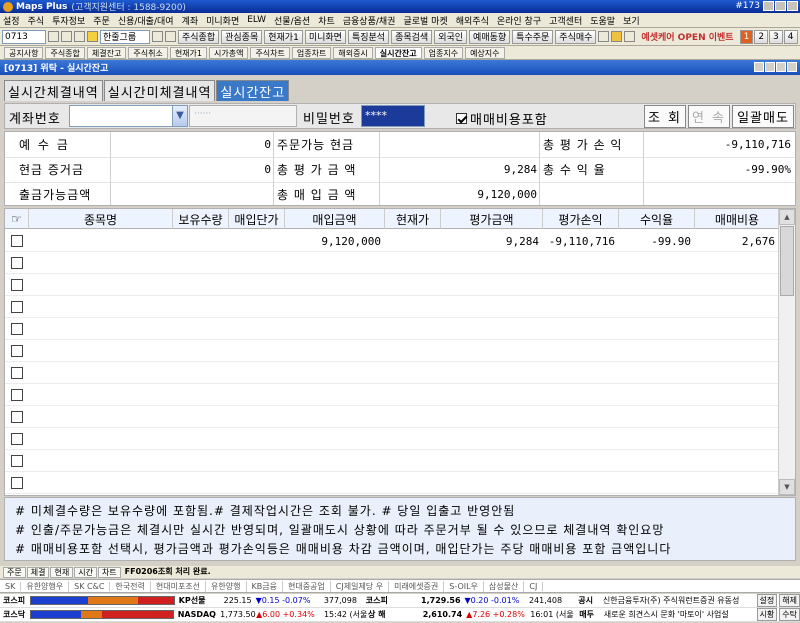 The height and width of the screenshot is (623, 800). Describe the element at coordinates (617, 36) in the screenshot. I see `folder-icon` at that location.